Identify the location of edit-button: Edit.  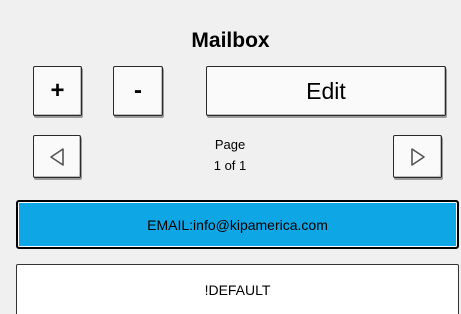
(326, 91).